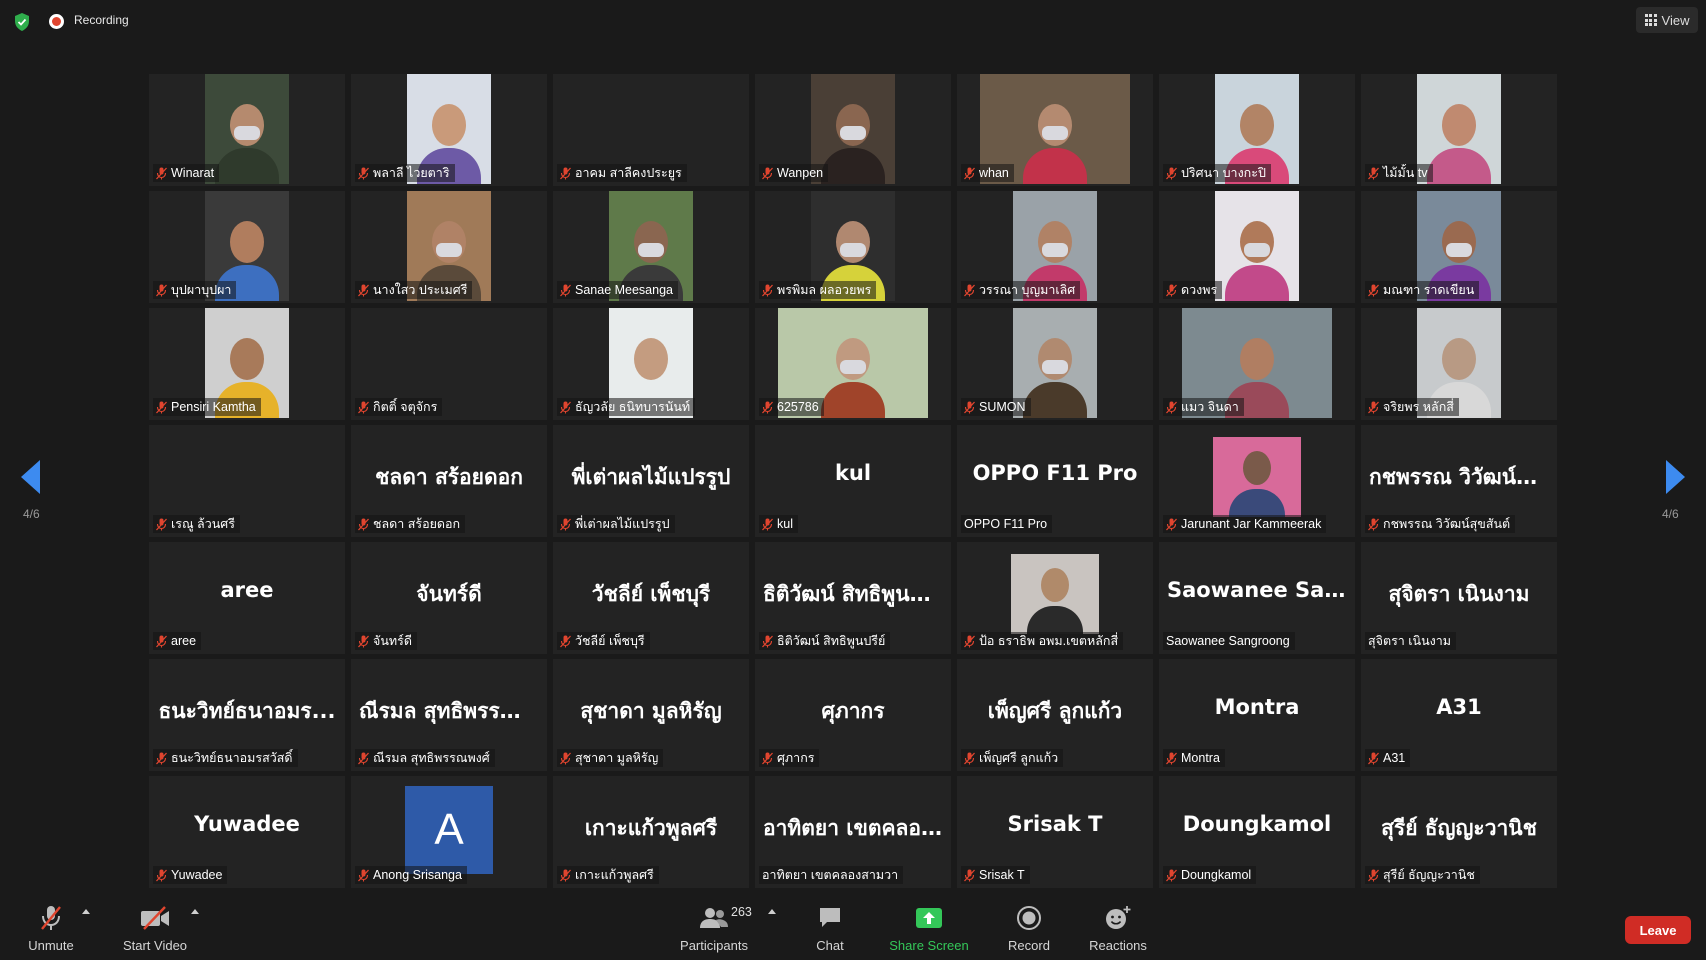 The image size is (1706, 960). I want to click on participant-tile: Srisak T Srisak T, so click(1055, 832).